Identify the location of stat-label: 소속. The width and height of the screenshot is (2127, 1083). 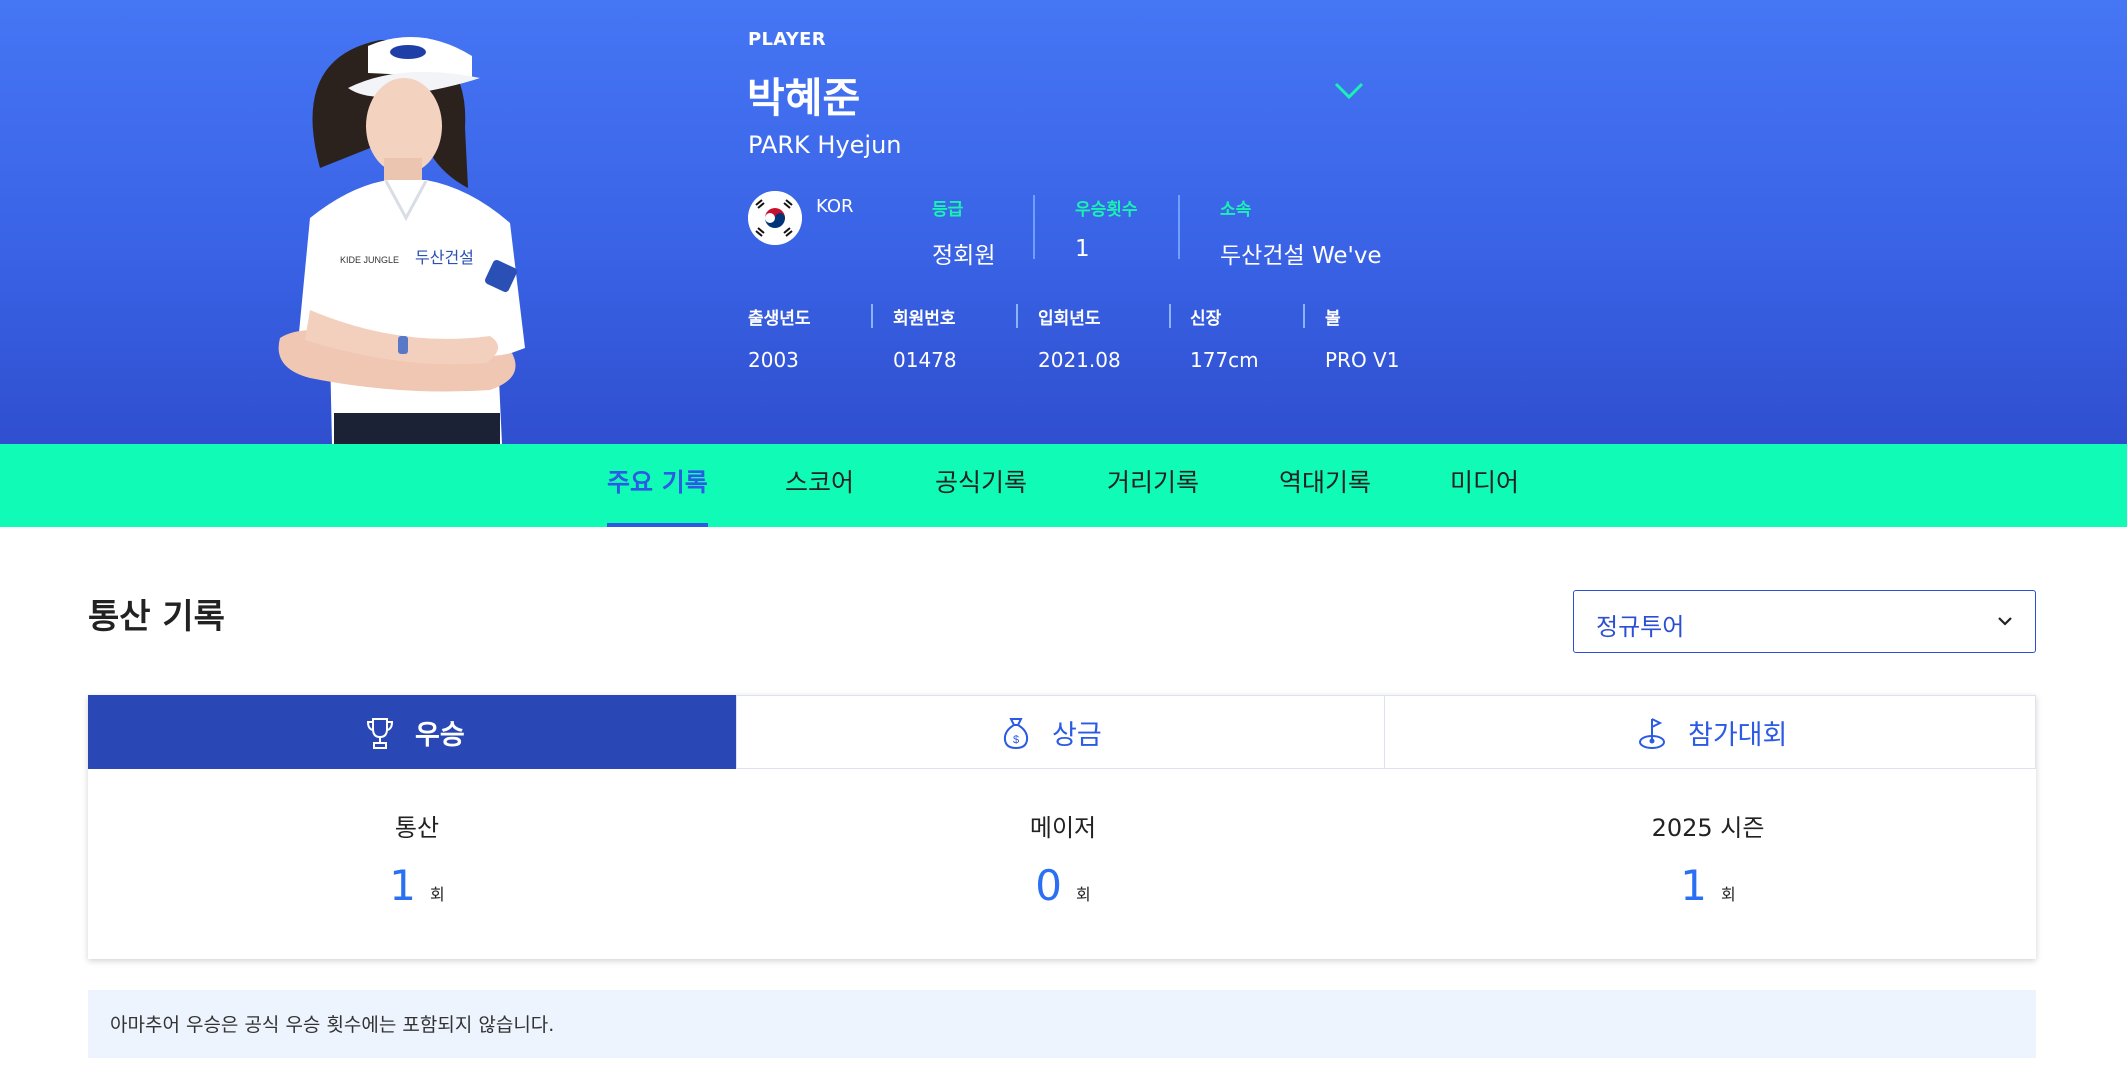
(1236, 210).